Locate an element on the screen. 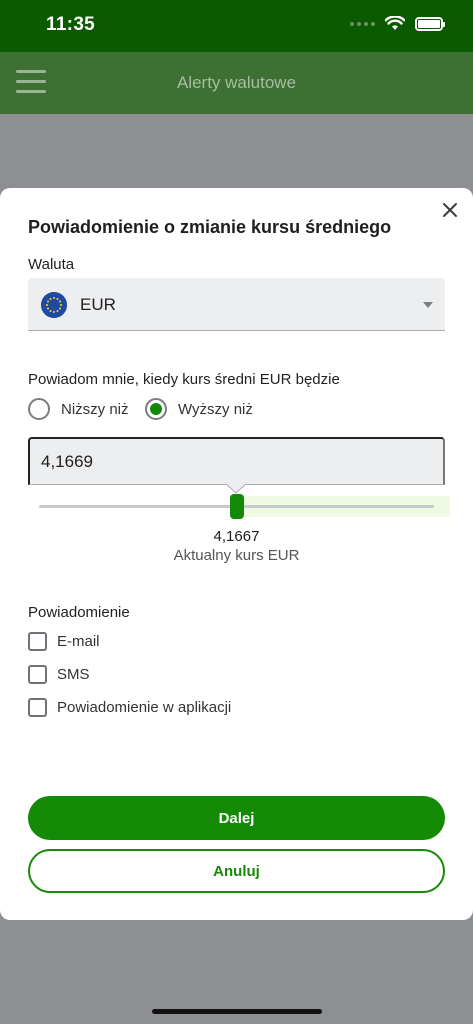  checkbox-email-label: E-mail is located at coordinates (78, 641).